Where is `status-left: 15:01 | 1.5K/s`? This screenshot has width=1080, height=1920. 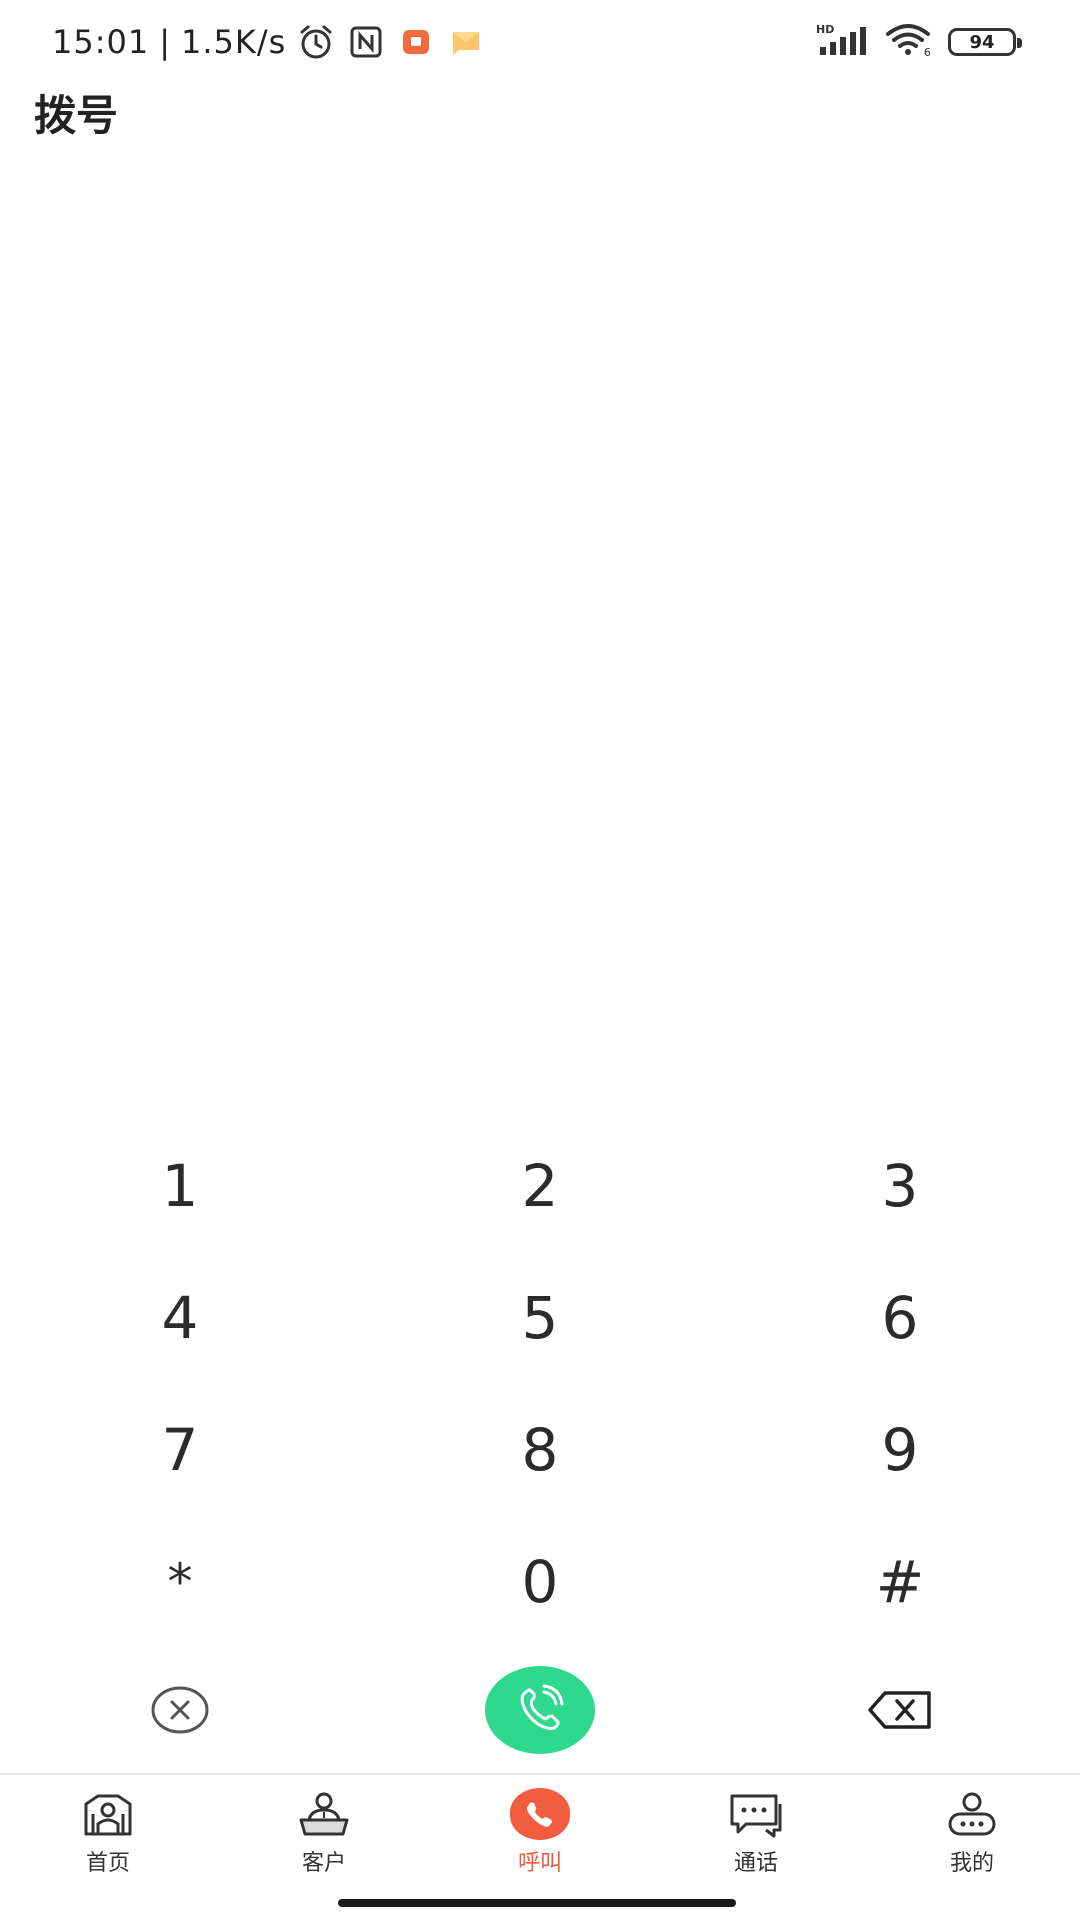
status-left: 15:01 | 1.5K/s is located at coordinates (269, 42).